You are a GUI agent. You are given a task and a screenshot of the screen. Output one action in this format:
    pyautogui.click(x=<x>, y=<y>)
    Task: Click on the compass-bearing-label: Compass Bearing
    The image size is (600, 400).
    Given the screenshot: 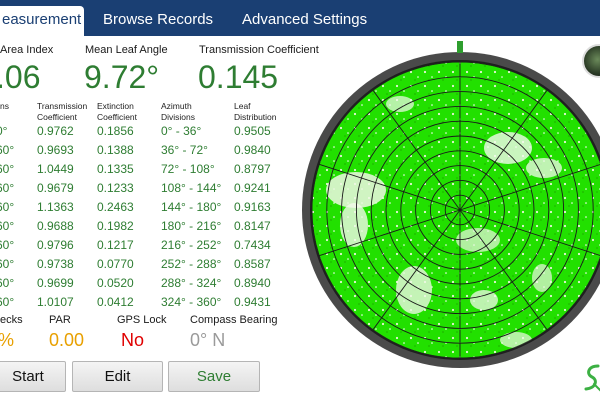 What is the action you would take?
    pyautogui.click(x=234, y=320)
    